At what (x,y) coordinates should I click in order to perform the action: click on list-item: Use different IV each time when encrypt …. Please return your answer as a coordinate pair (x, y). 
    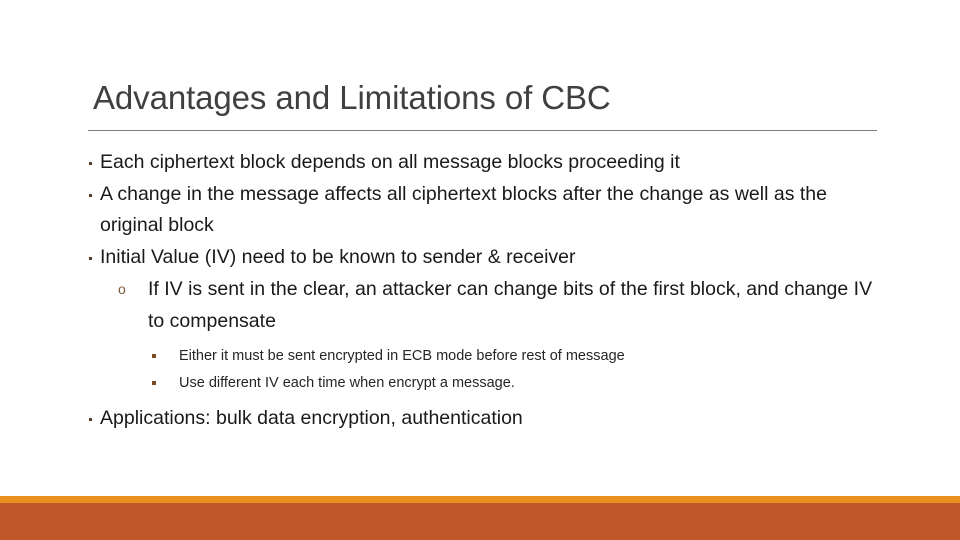
    Looking at the image, I should click on (488, 383).